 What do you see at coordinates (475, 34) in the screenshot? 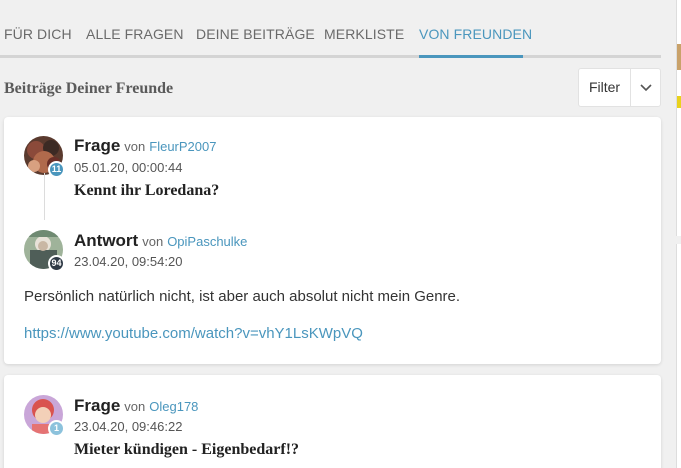
I see `tab-von-freunden: VON FREUNDEN` at bounding box center [475, 34].